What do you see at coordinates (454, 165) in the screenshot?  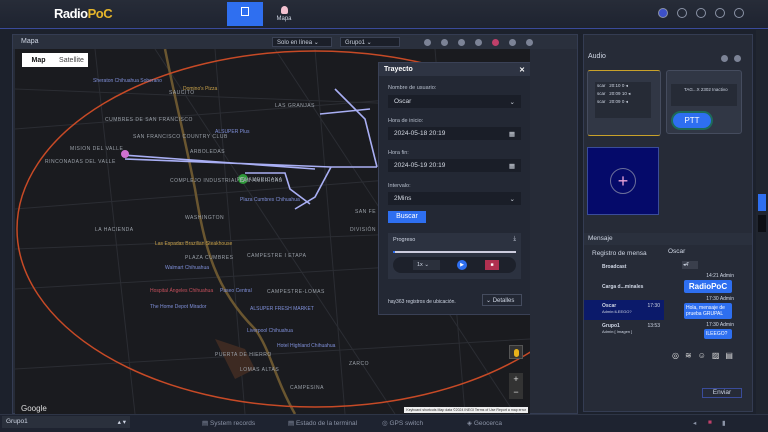 I see `end-time-input: 2024-05-19 20:19 ▦` at bounding box center [454, 165].